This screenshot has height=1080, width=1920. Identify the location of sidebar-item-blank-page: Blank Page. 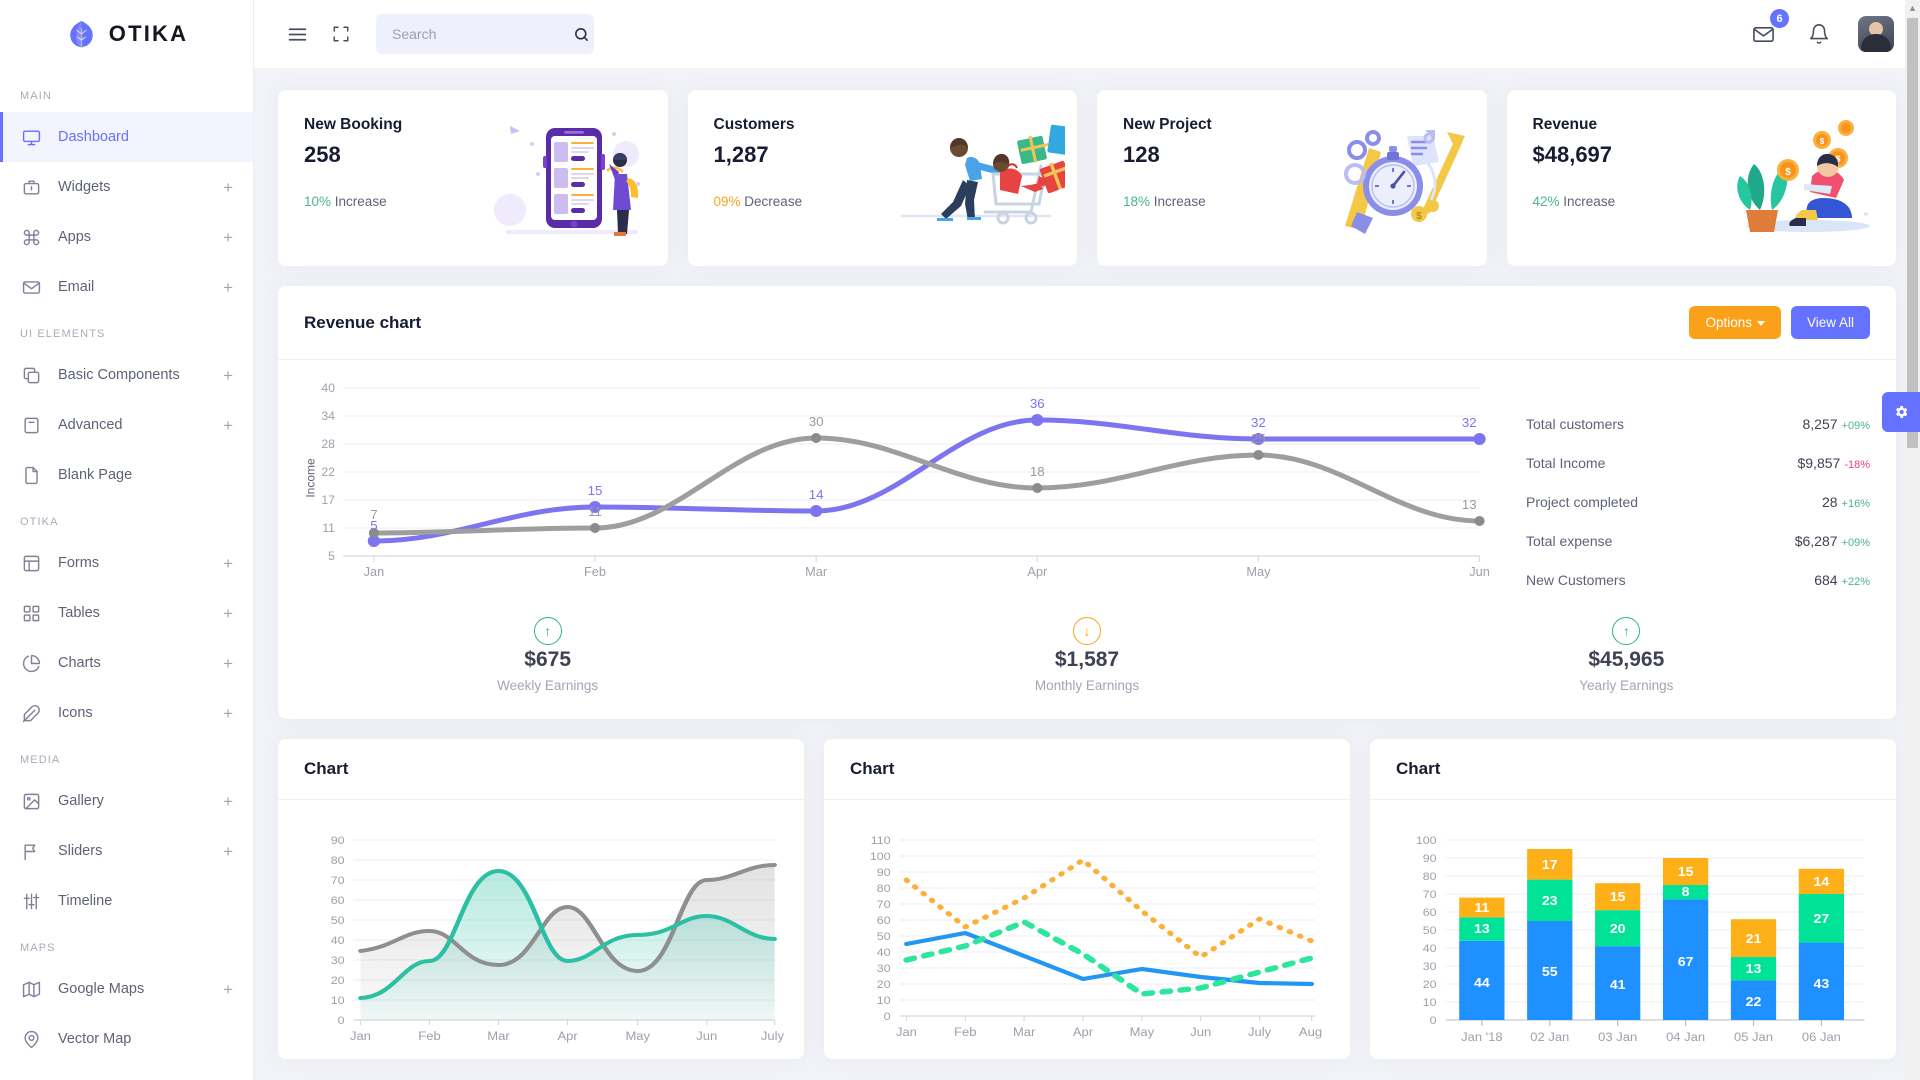
(126, 475).